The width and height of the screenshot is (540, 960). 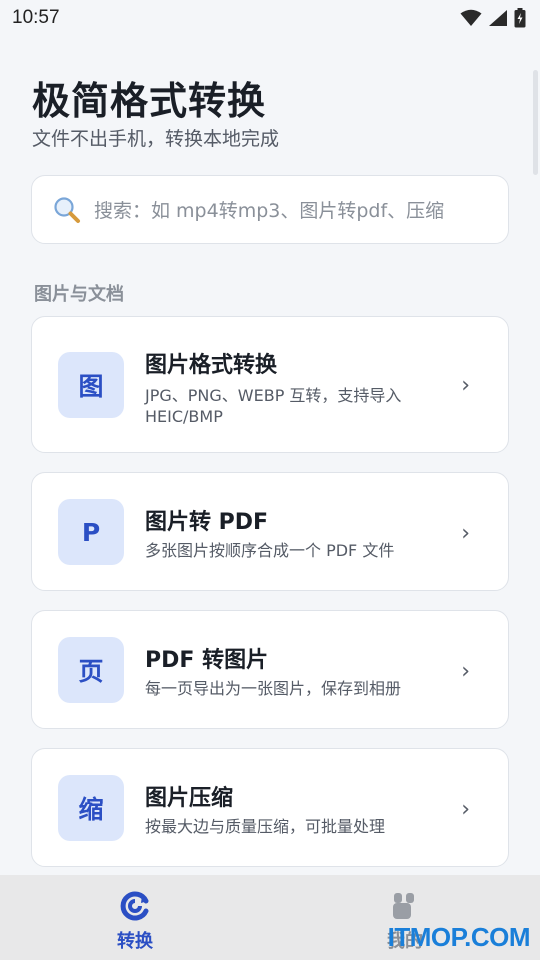 I want to click on scrollbar, so click(x=535, y=122).